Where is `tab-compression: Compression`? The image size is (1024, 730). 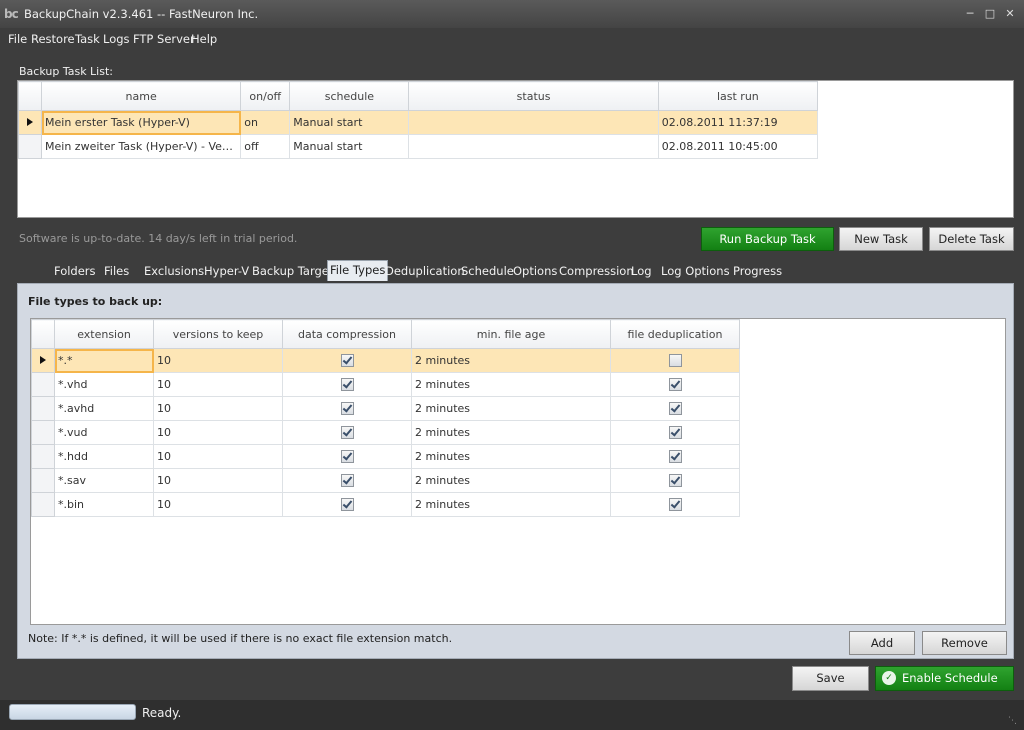
tab-compression: Compression is located at coordinates (596, 271).